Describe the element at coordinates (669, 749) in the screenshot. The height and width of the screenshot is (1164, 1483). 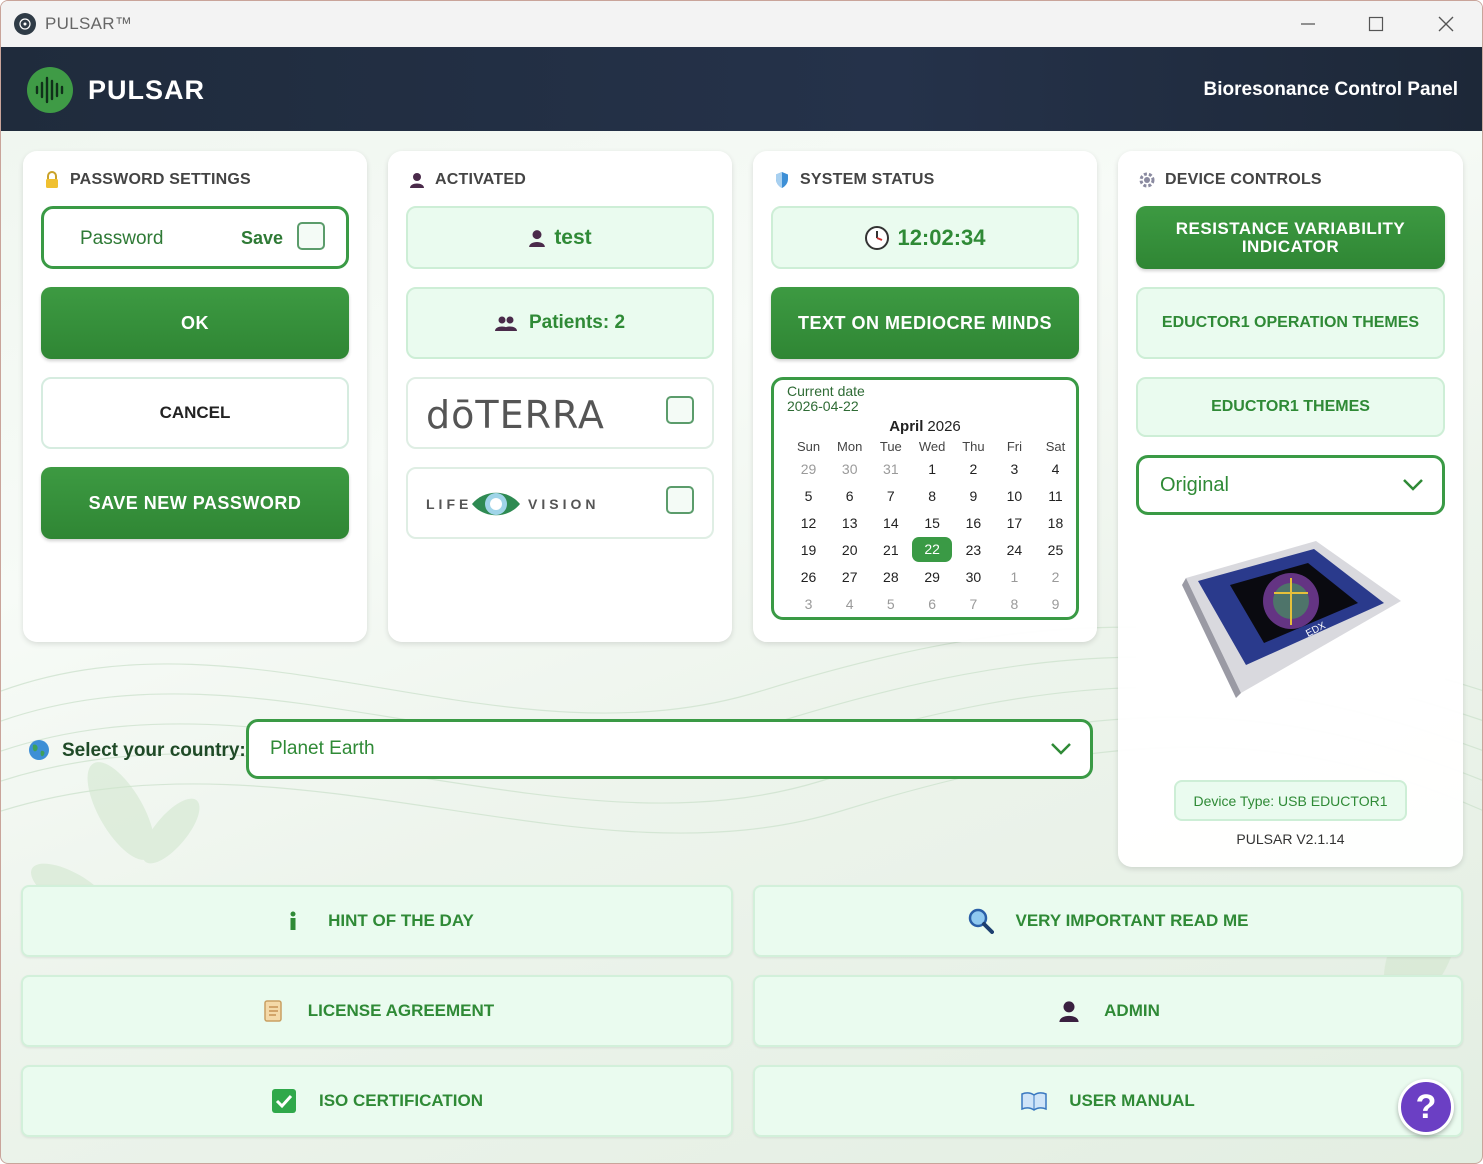
I see `country-select: Planet Earth` at that location.